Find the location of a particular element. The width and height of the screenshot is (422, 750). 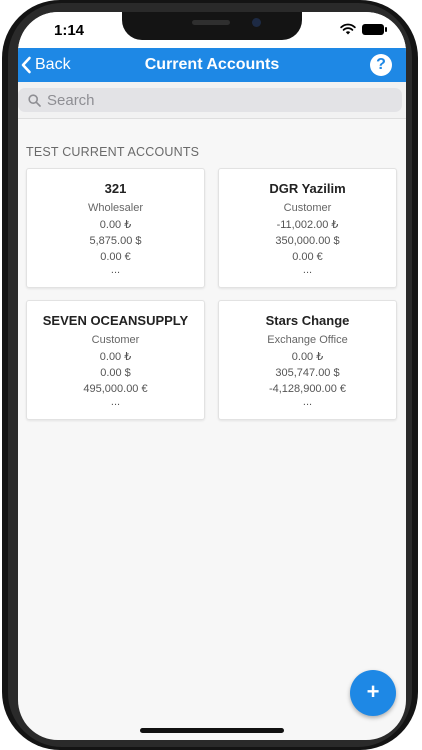

add-account-button: + is located at coordinates (373, 693).